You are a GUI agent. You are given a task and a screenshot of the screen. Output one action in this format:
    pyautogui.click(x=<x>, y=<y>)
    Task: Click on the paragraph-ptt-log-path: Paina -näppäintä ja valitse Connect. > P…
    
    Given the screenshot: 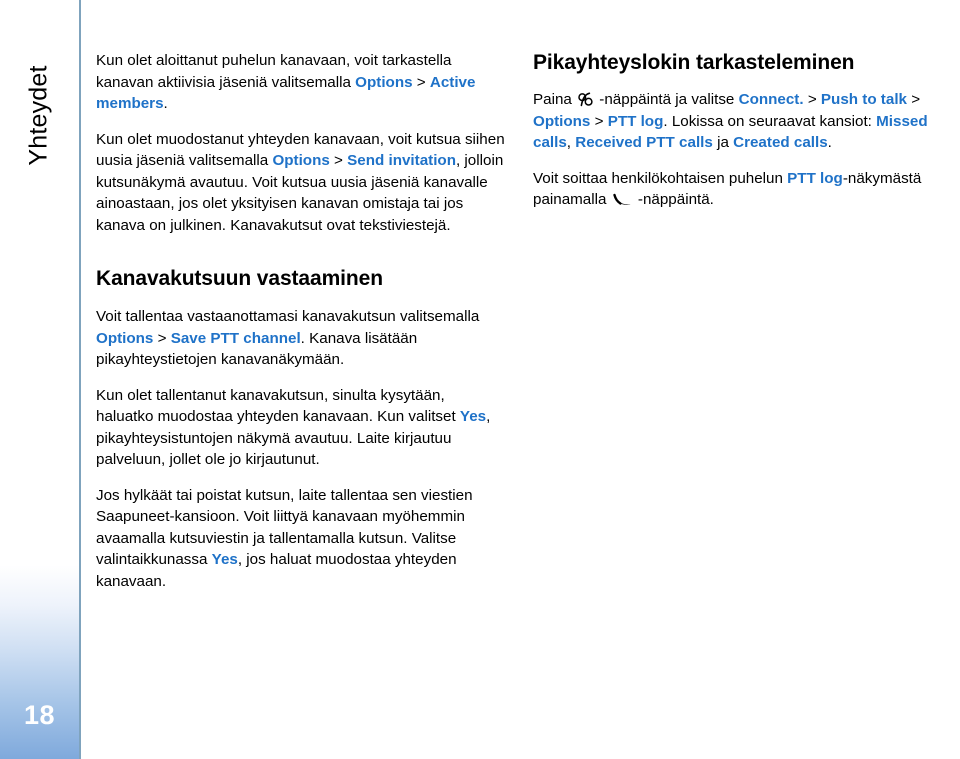 What is the action you would take?
    pyautogui.click(x=746, y=121)
    